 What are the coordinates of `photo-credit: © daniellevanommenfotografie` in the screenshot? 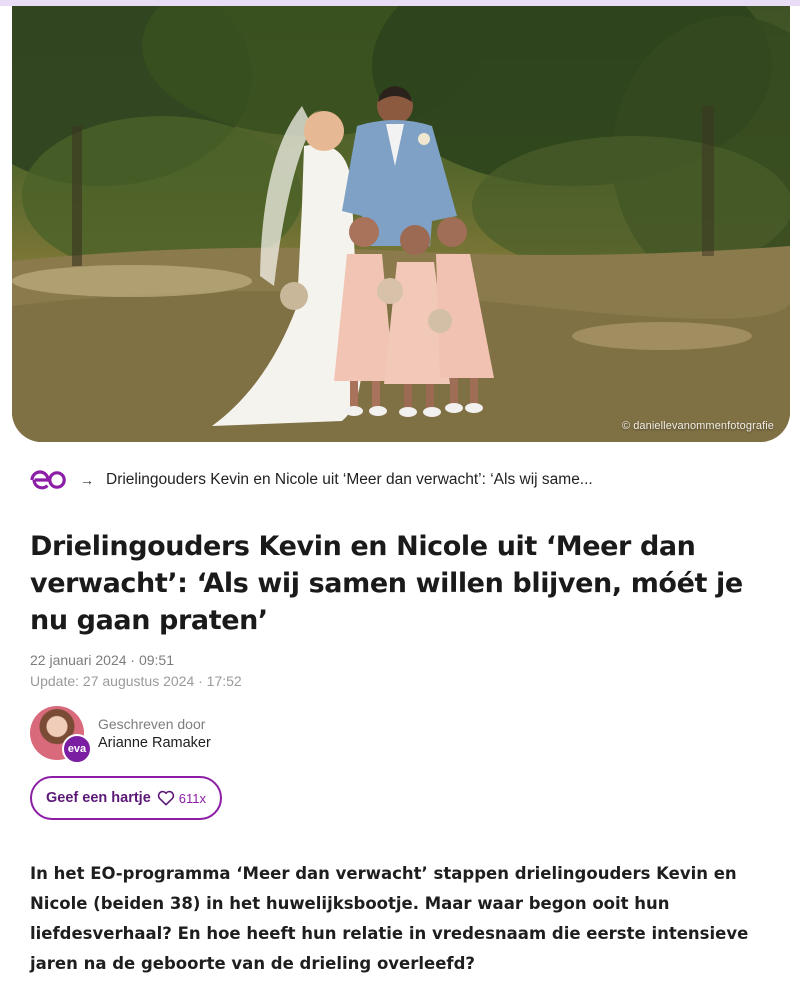 It's located at (697, 426).